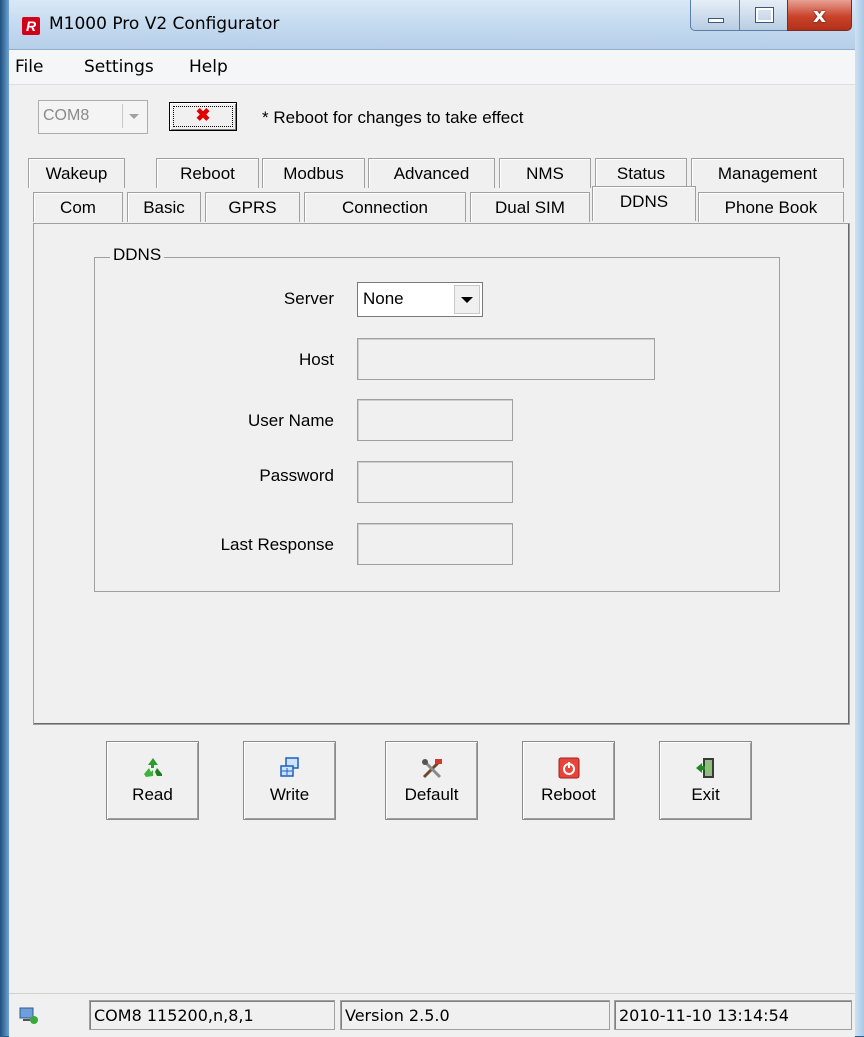 This screenshot has width=864, height=1037. Describe the element at coordinates (393, 117) in the screenshot. I see `reboot-note: * Reboot for changes to take effect` at that location.